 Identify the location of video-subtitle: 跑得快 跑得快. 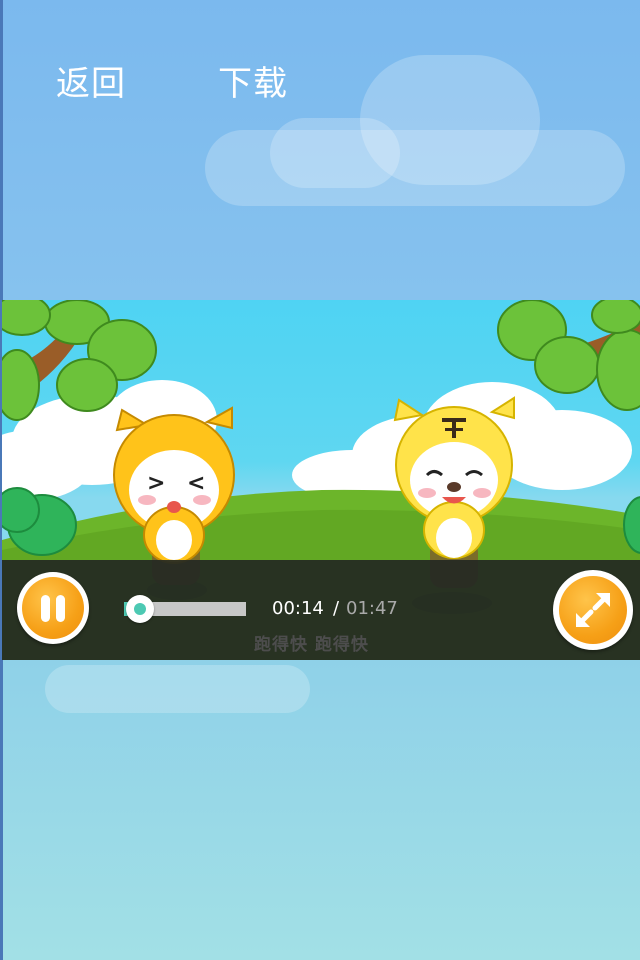
(311, 645).